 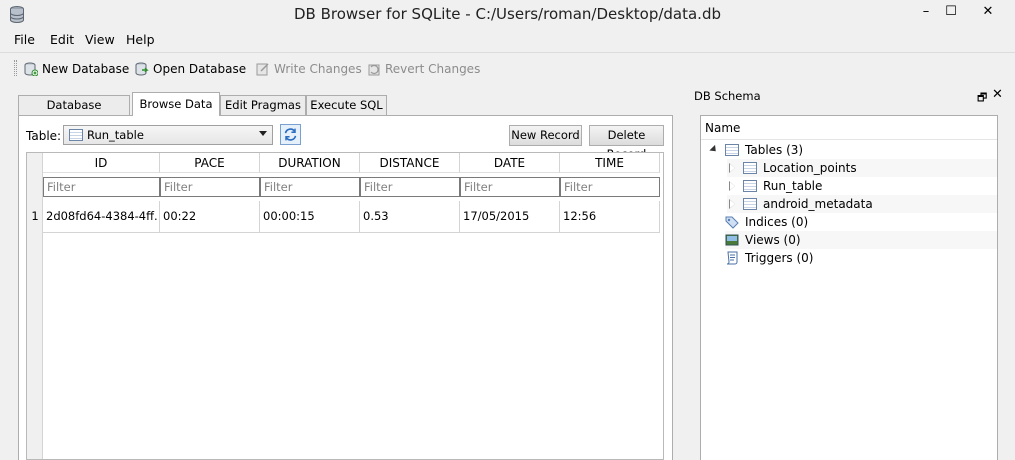 What do you see at coordinates (926, 13) in the screenshot?
I see `minimize-button: –` at bounding box center [926, 13].